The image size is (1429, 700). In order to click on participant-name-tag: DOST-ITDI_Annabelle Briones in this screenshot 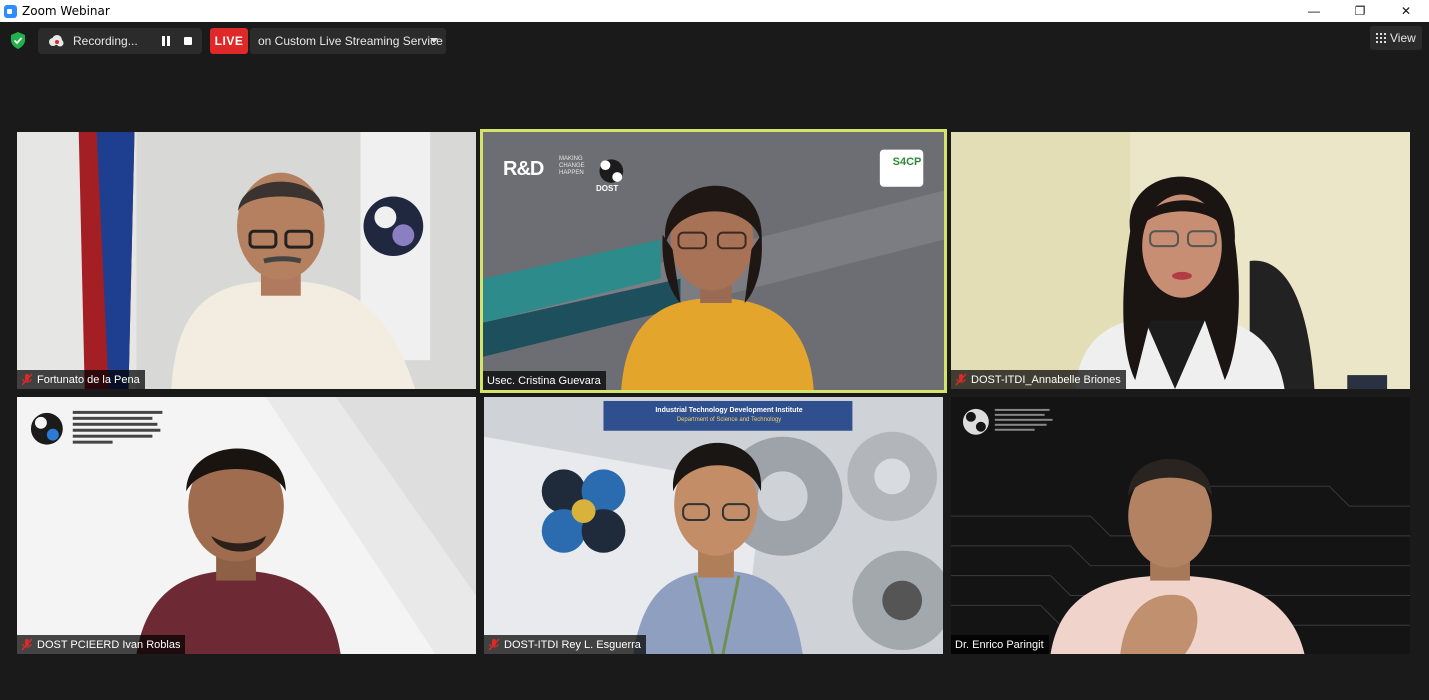, I will do `click(1038, 379)`.